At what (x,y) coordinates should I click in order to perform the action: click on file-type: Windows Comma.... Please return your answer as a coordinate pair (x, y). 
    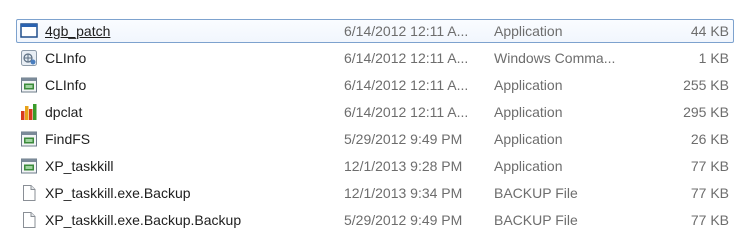
    Looking at the image, I should click on (555, 58).